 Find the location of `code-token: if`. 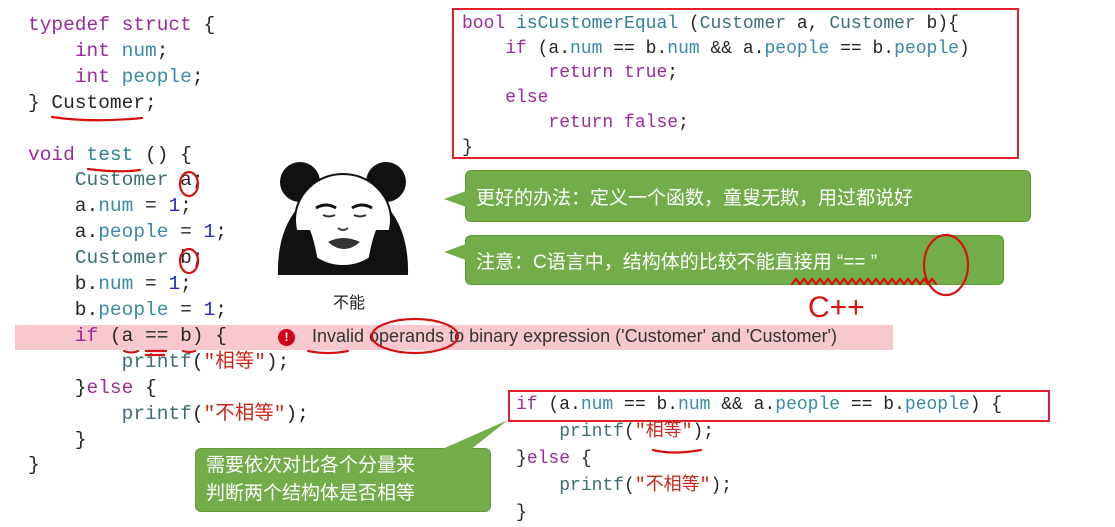

code-token: if is located at coordinates (516, 48).